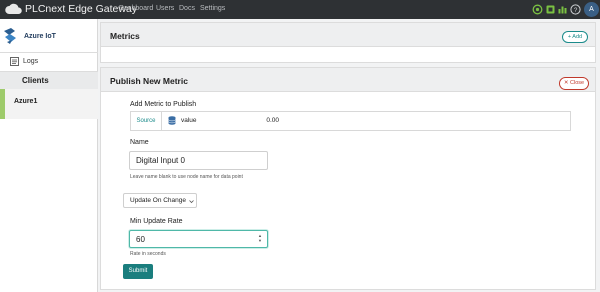 The width and height of the screenshot is (600, 292). I want to click on chart-status-icon, so click(562, 9).